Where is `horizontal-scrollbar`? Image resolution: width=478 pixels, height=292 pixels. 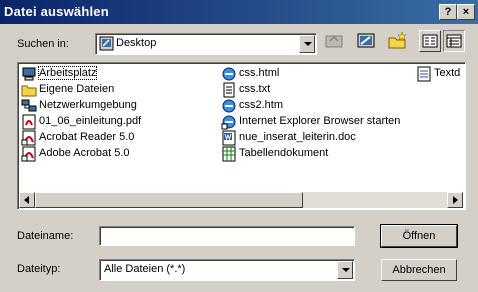
horizontal-scrollbar is located at coordinates (241, 200).